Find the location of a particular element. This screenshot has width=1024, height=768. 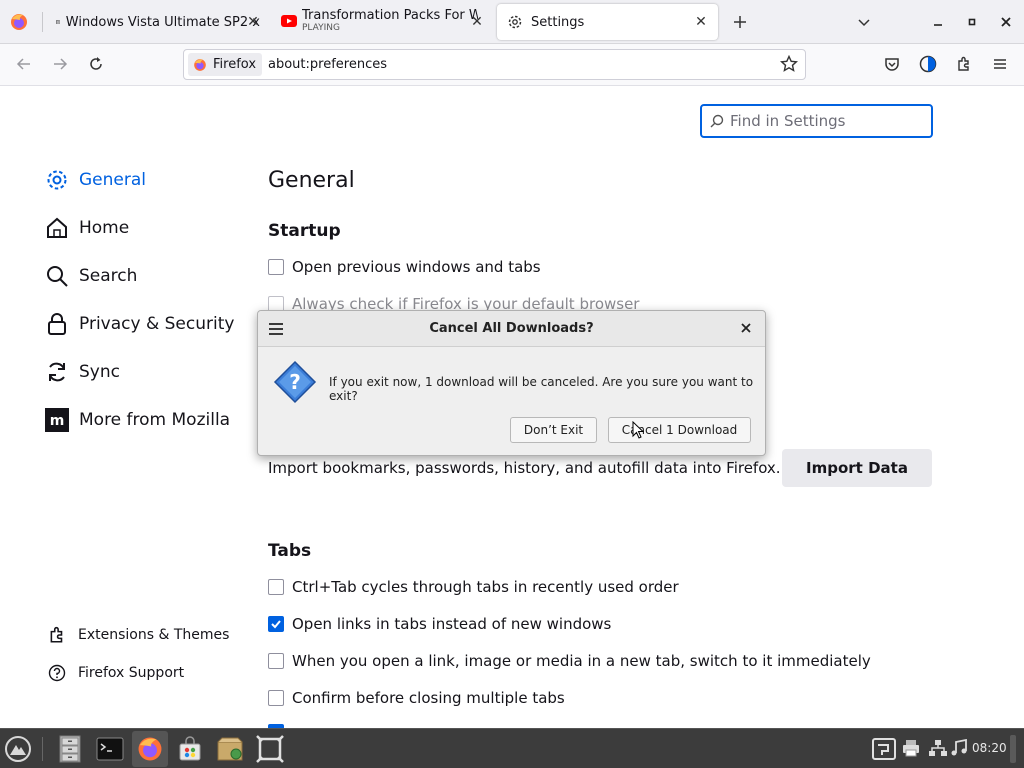

find-in-settings-input: Find in Settings is located at coordinates (816, 121).